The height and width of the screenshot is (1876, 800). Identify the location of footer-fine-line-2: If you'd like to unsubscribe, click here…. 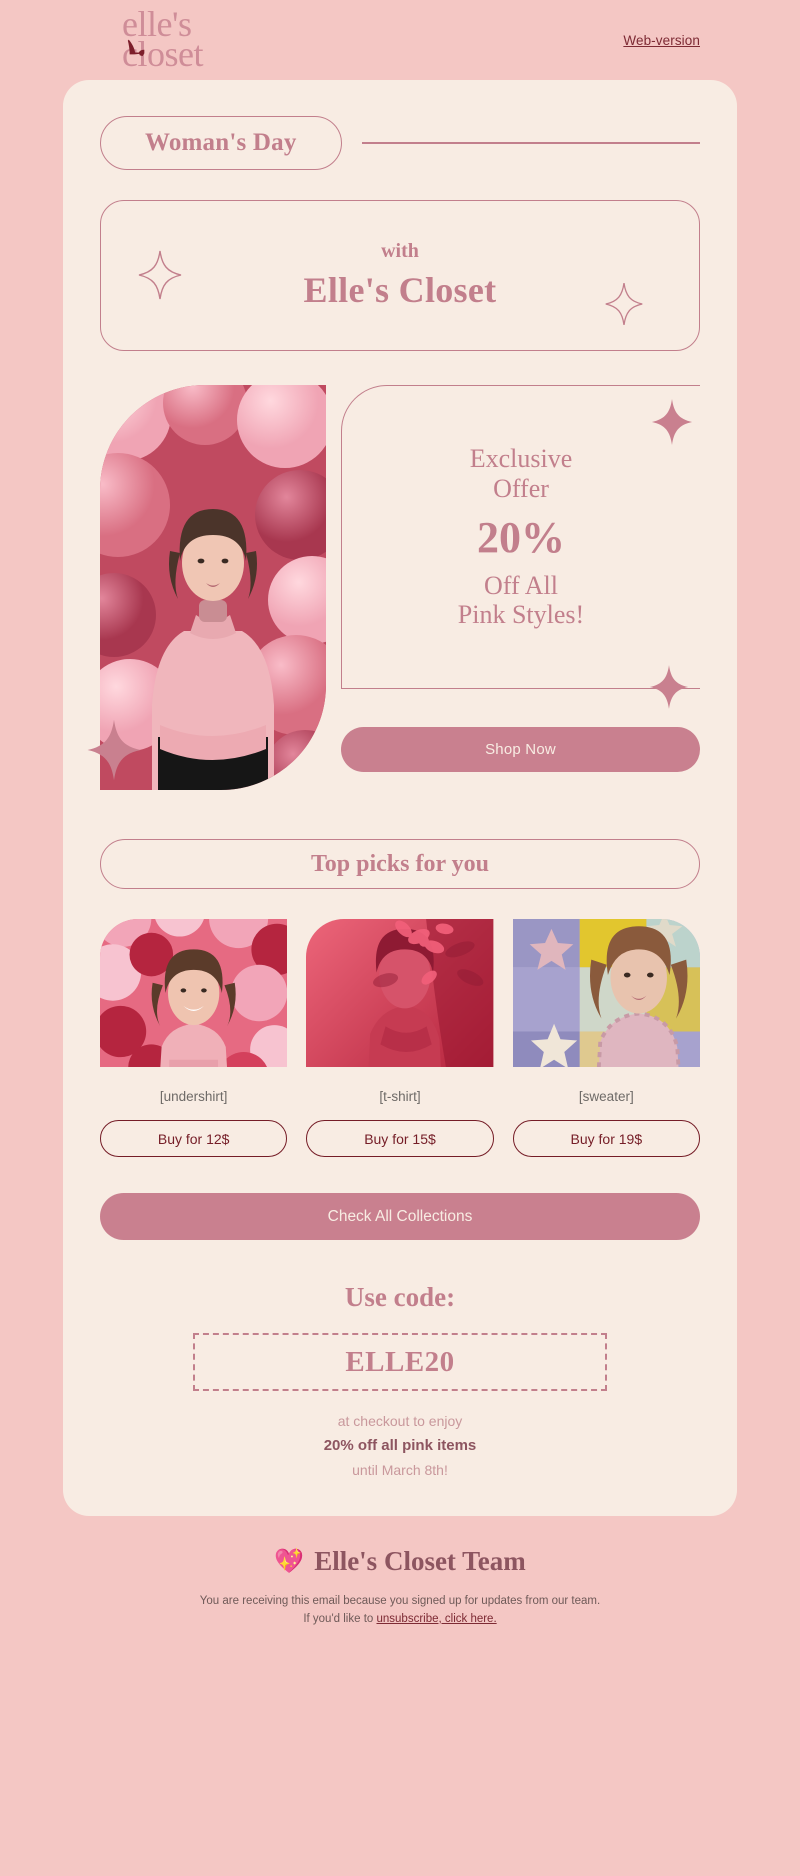
(400, 1620).